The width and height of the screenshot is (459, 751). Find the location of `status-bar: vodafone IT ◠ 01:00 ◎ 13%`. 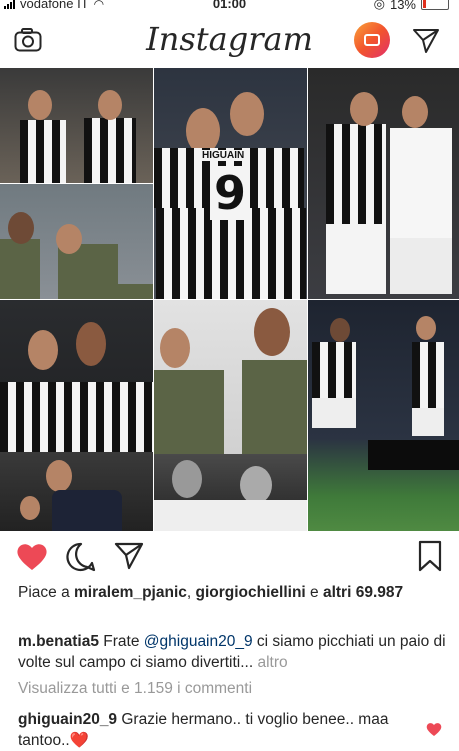

status-bar: vodafone IT ◠ 01:00 ◎ 13% is located at coordinates (229, 6).